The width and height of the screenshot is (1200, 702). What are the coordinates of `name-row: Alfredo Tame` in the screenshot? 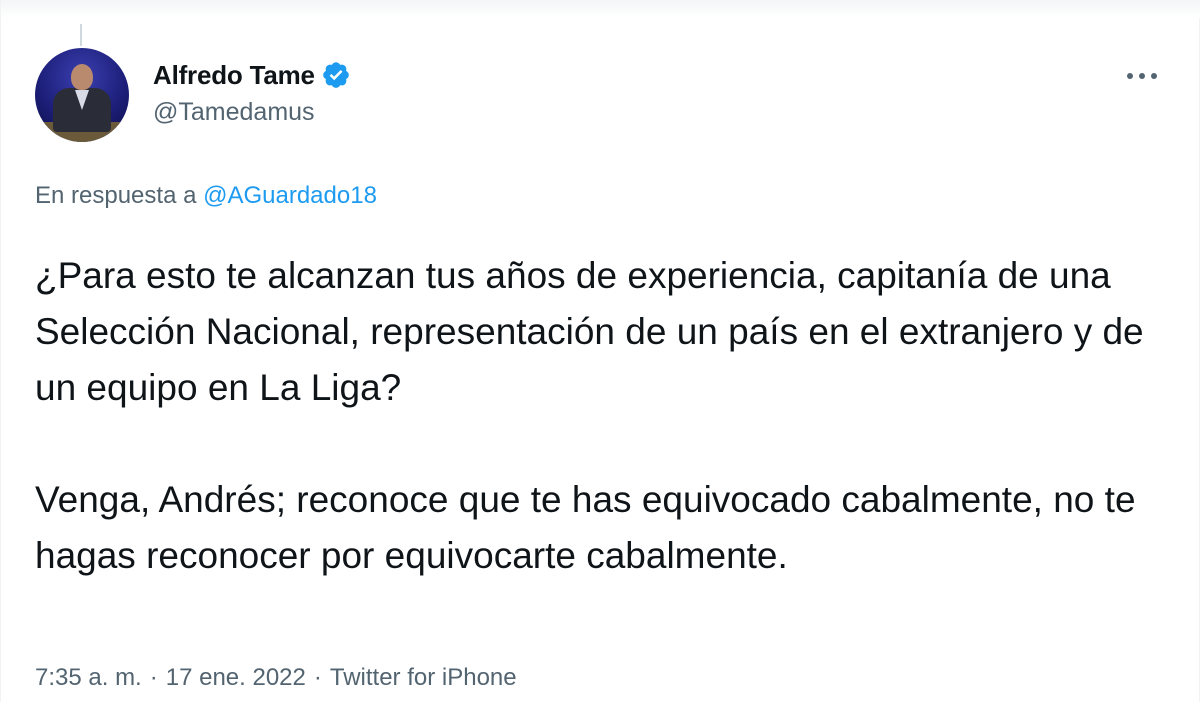 It's located at (252, 75).